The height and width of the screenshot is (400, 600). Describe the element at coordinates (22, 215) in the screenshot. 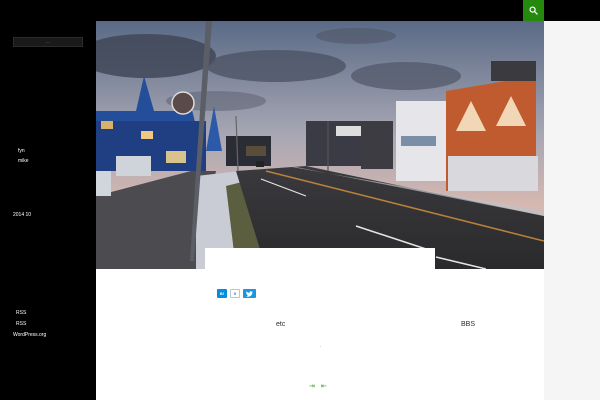

I see `archive-link: 2014 10` at that location.